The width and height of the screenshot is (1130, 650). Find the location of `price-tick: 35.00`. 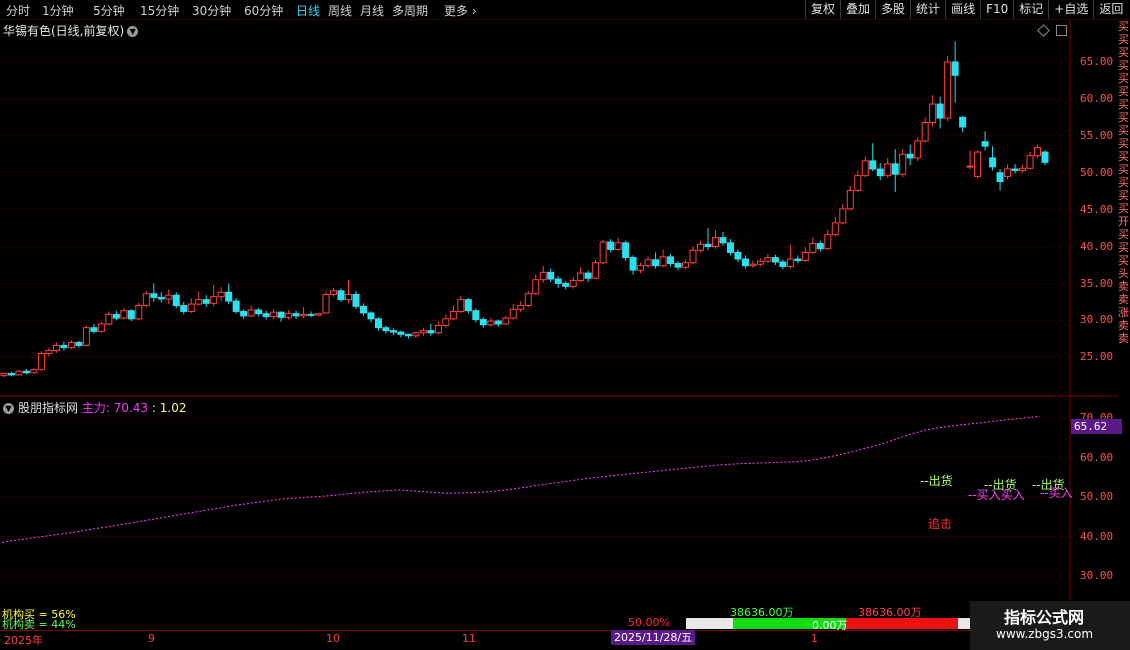

price-tick: 35.00 is located at coordinates (1097, 283).